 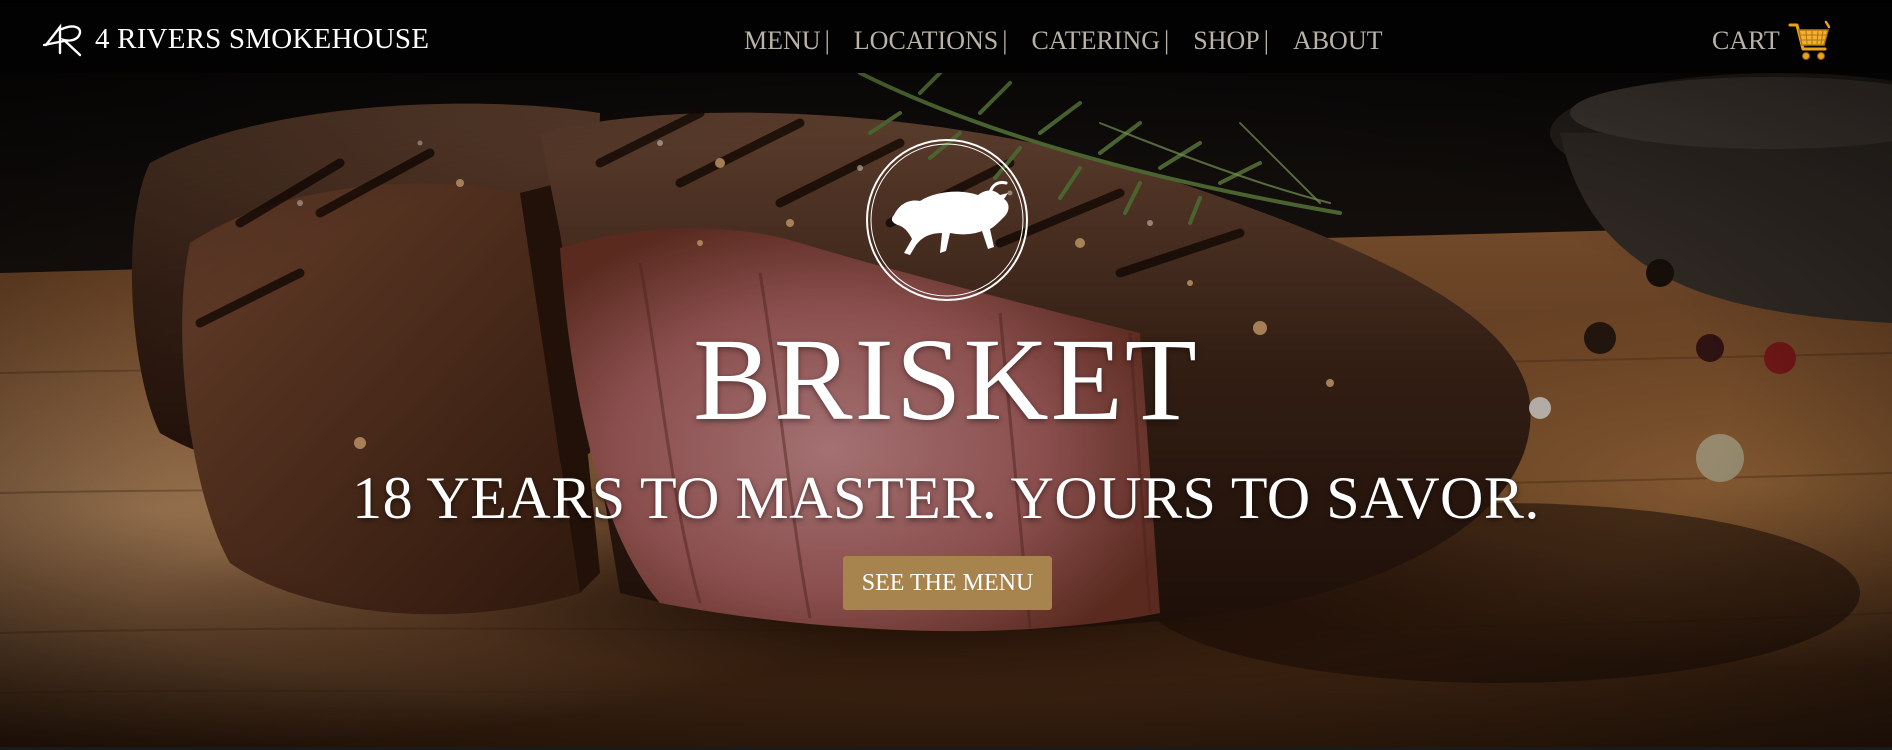 I want to click on nav-item-label: LOCATIONS, so click(x=926, y=40).